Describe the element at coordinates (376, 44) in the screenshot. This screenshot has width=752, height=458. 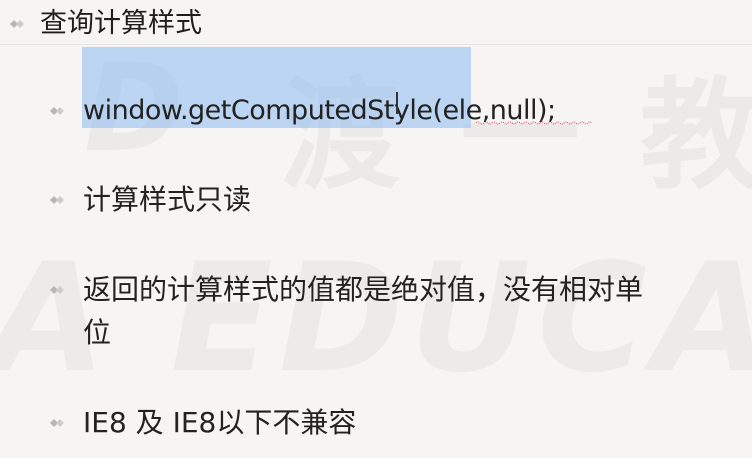
I see `title-divider` at that location.